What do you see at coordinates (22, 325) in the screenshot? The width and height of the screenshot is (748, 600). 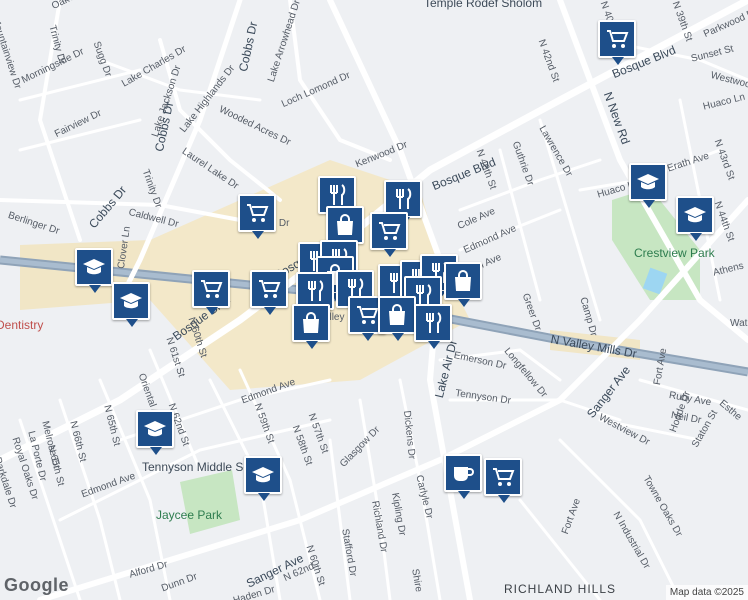 I see `map-label: Dentistry` at bounding box center [22, 325].